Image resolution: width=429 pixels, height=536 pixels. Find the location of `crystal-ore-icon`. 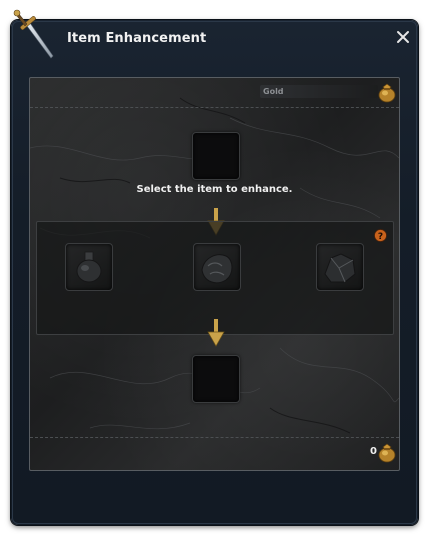

crystal-ore-icon is located at coordinates (340, 268).